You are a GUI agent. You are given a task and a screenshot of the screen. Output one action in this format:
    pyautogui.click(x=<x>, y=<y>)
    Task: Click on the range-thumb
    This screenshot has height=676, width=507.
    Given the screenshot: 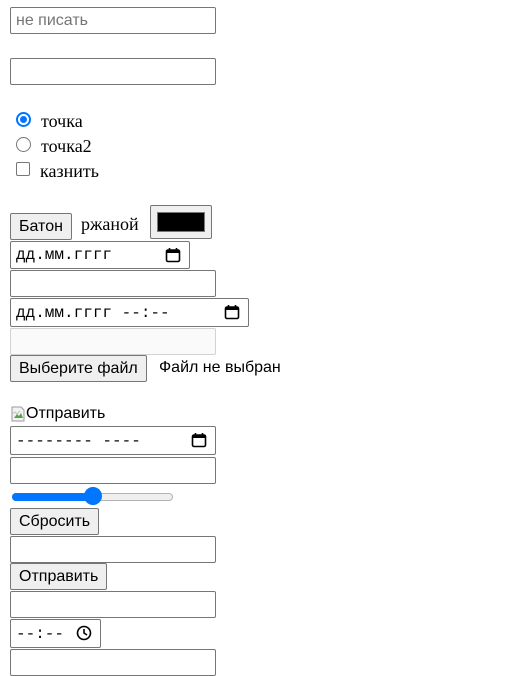 What is the action you would take?
    pyautogui.click(x=92, y=496)
    